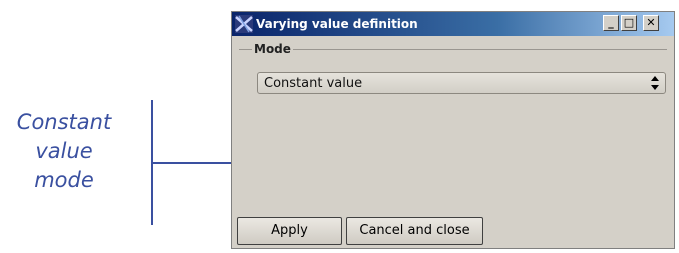 The image size is (679, 253). I want to click on close-button: ✕, so click(651, 23).